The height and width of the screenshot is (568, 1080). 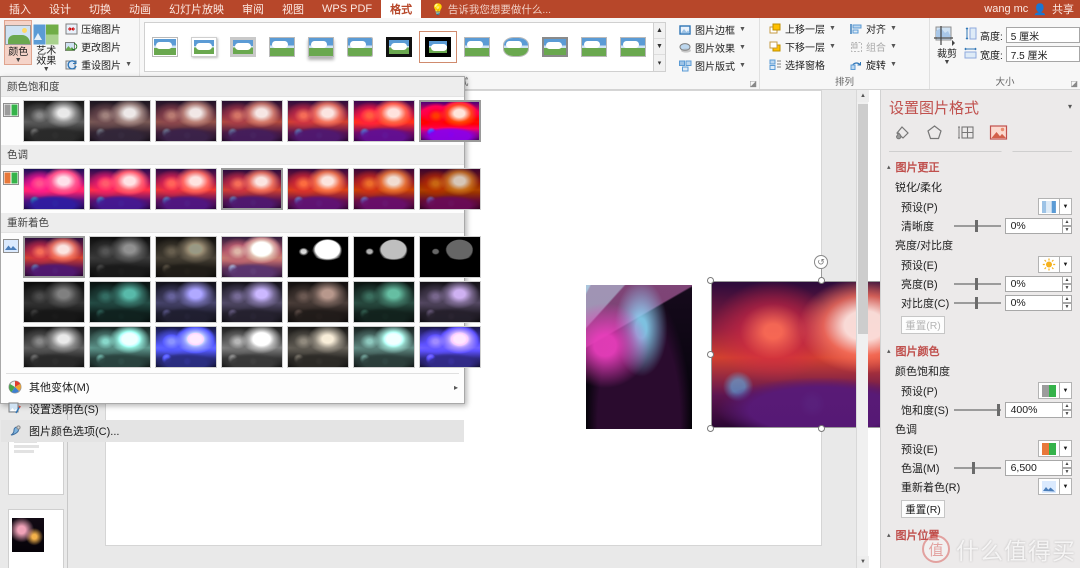 I want to click on sharpen-preset-icon, so click(x=1049, y=206).